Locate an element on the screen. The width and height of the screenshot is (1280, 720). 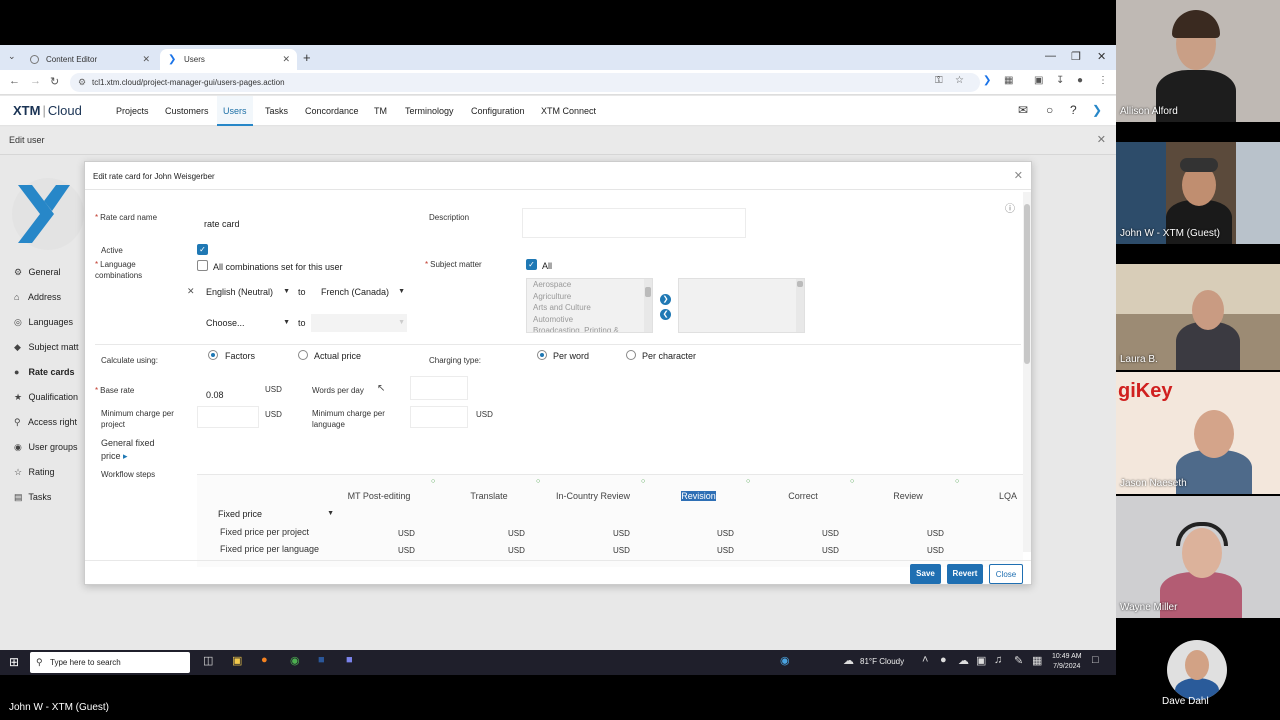
firefox-icon: ● is located at coordinates (264, 660).